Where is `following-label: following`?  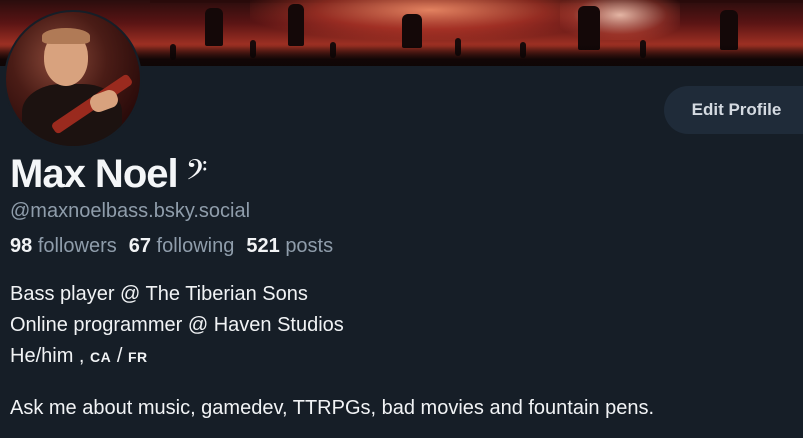 following-label: following is located at coordinates (195, 246).